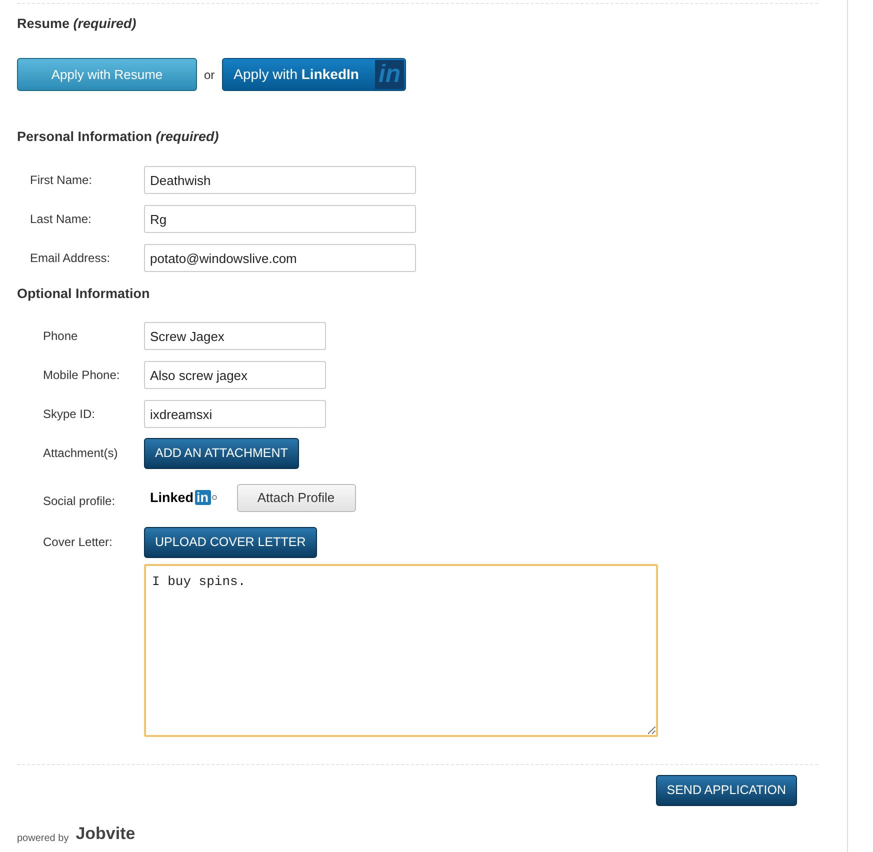  Describe the element at coordinates (296, 498) in the screenshot. I see `attach-profile-button: Attach Profile` at that location.